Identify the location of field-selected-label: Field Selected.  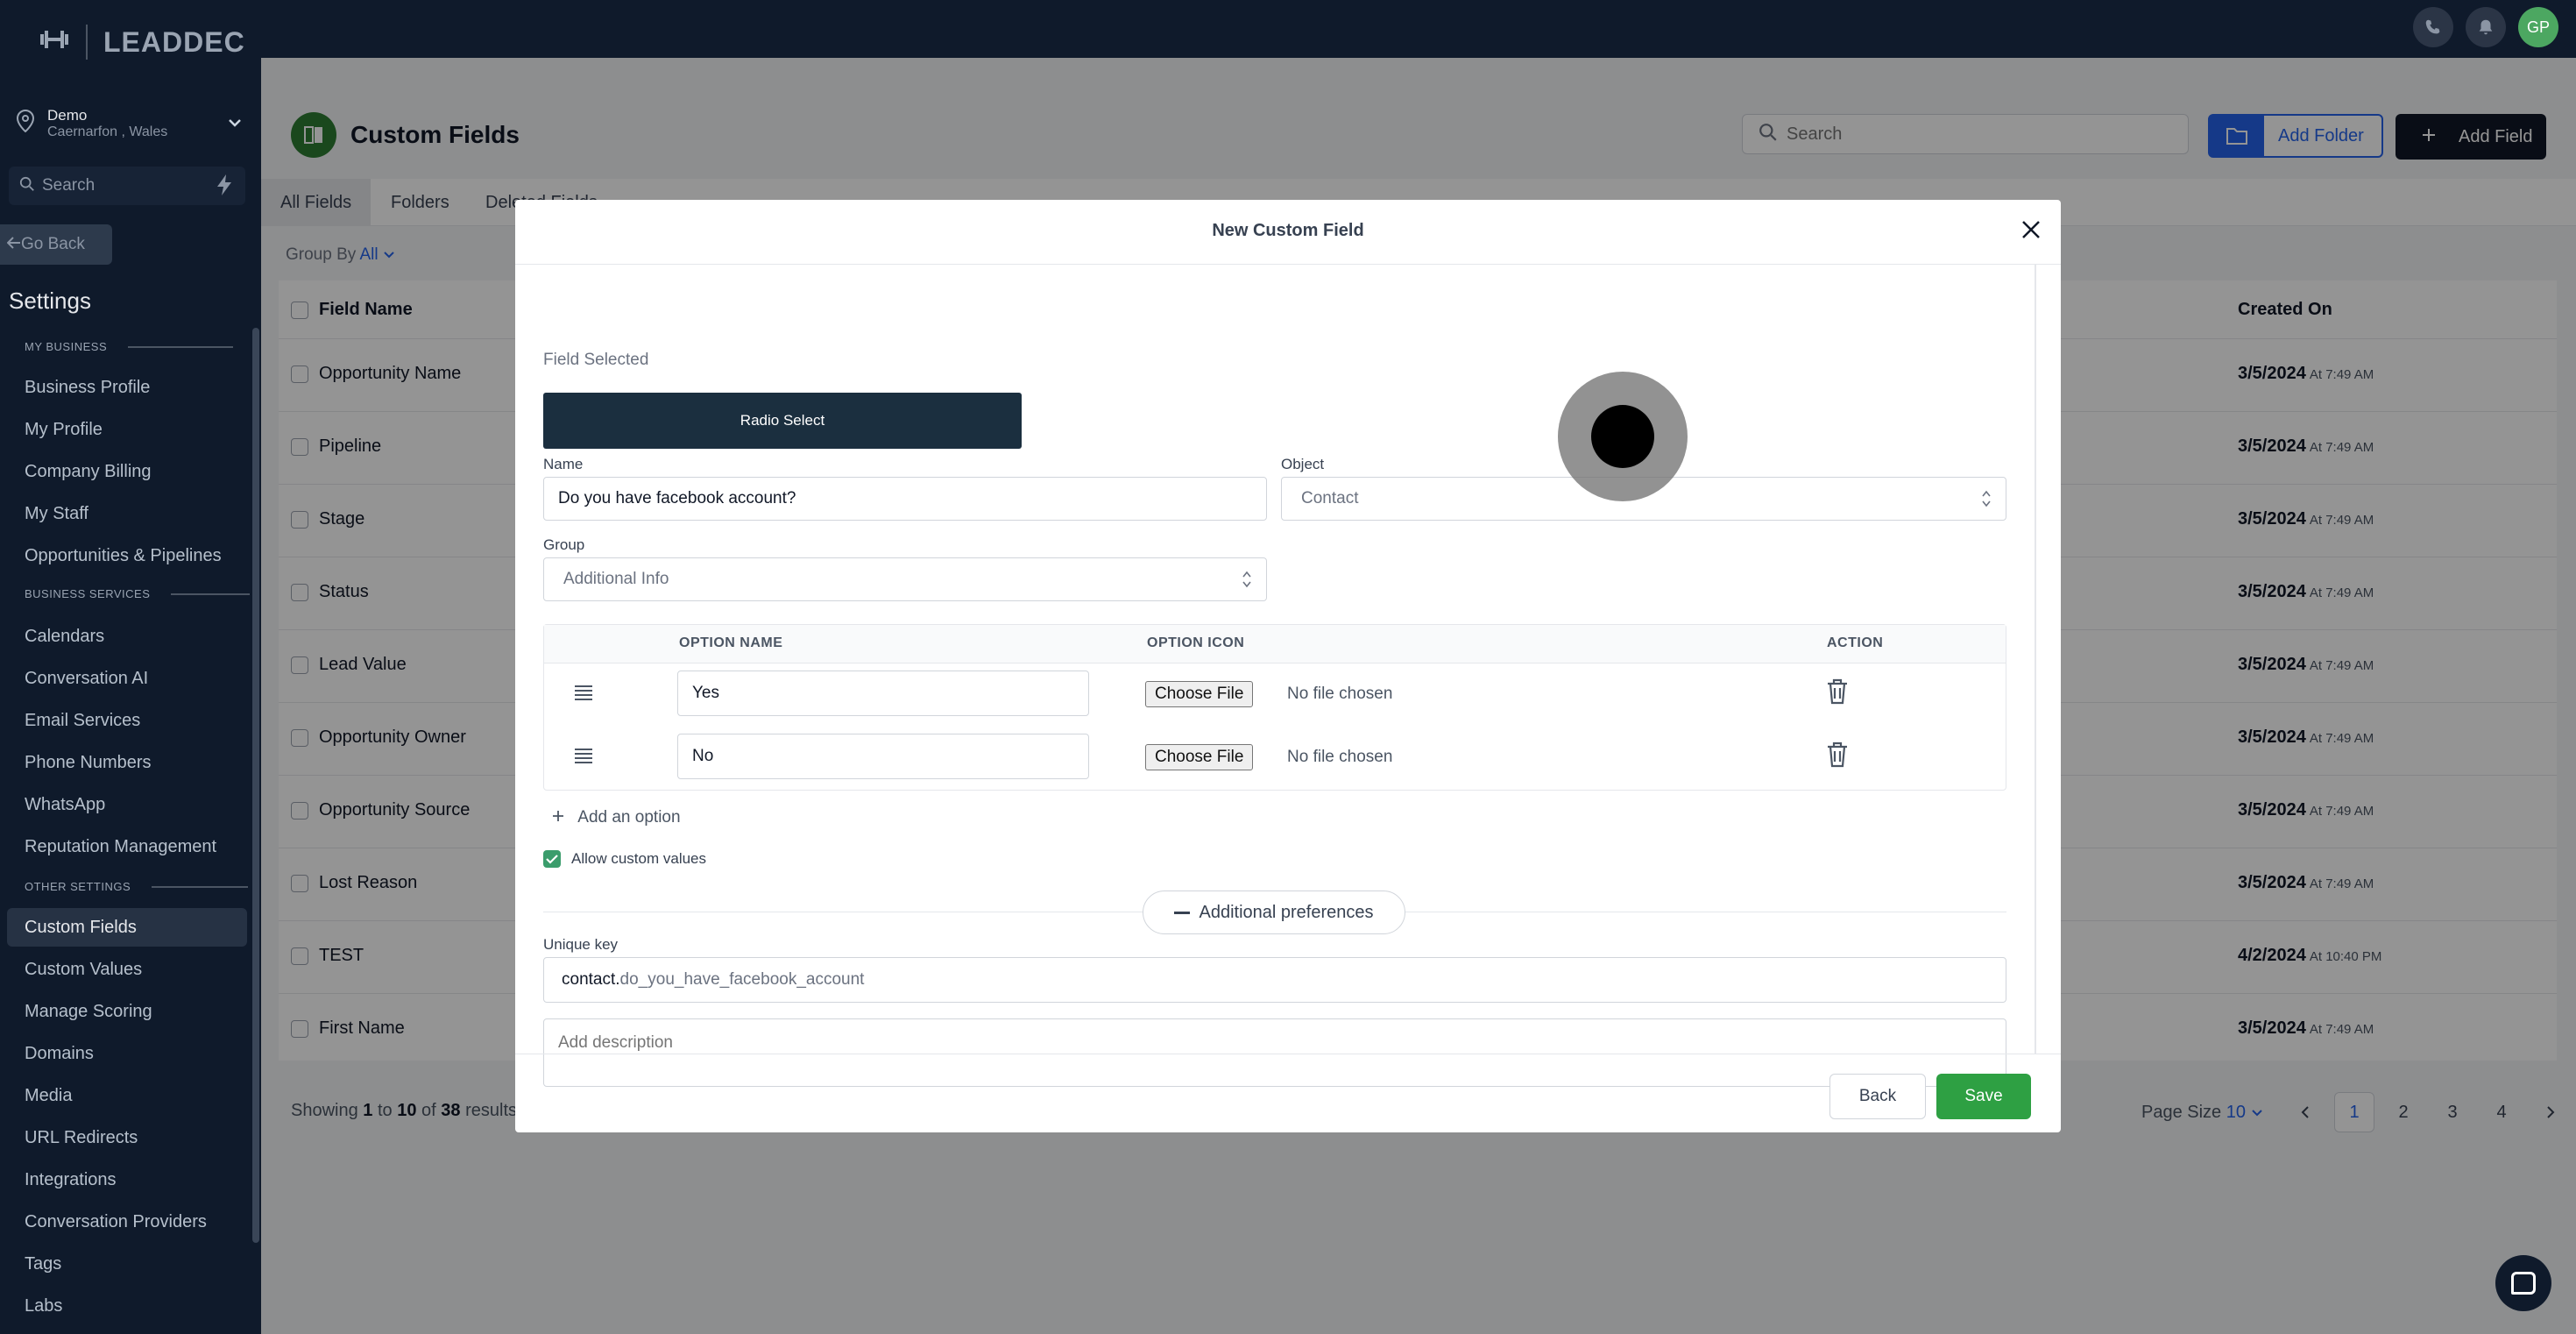
(596, 360).